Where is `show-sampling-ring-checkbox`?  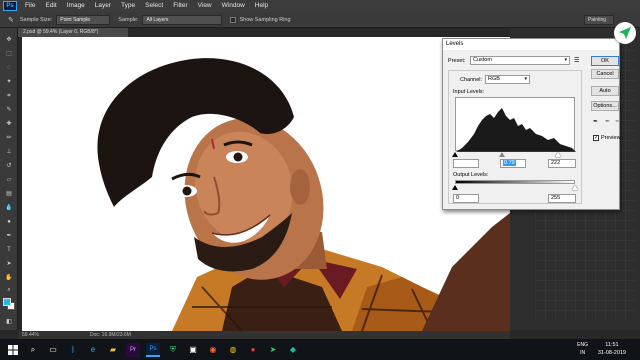 show-sampling-ring-checkbox is located at coordinates (233, 19).